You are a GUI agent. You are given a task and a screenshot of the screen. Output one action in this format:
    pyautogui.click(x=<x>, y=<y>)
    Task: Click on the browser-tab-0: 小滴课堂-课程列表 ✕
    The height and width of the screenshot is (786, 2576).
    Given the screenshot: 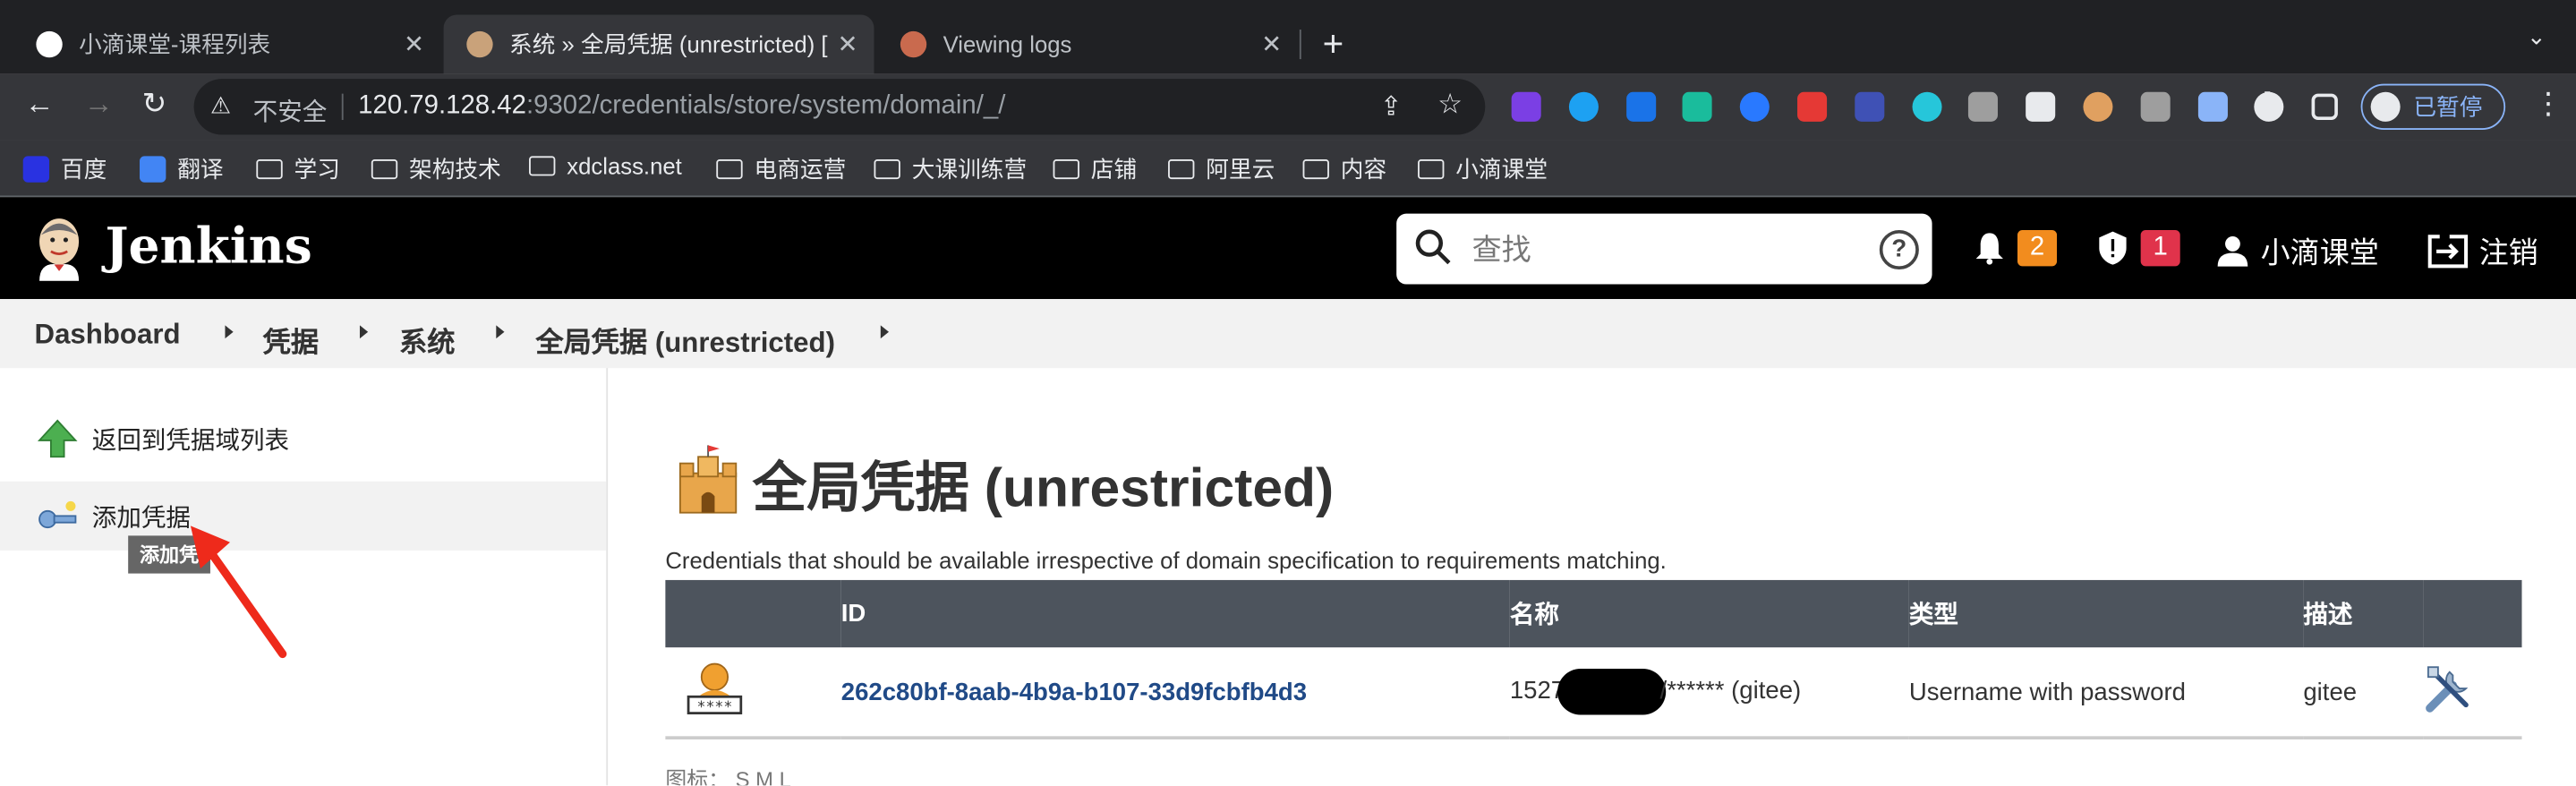 What is the action you would take?
    pyautogui.click(x=226, y=44)
    